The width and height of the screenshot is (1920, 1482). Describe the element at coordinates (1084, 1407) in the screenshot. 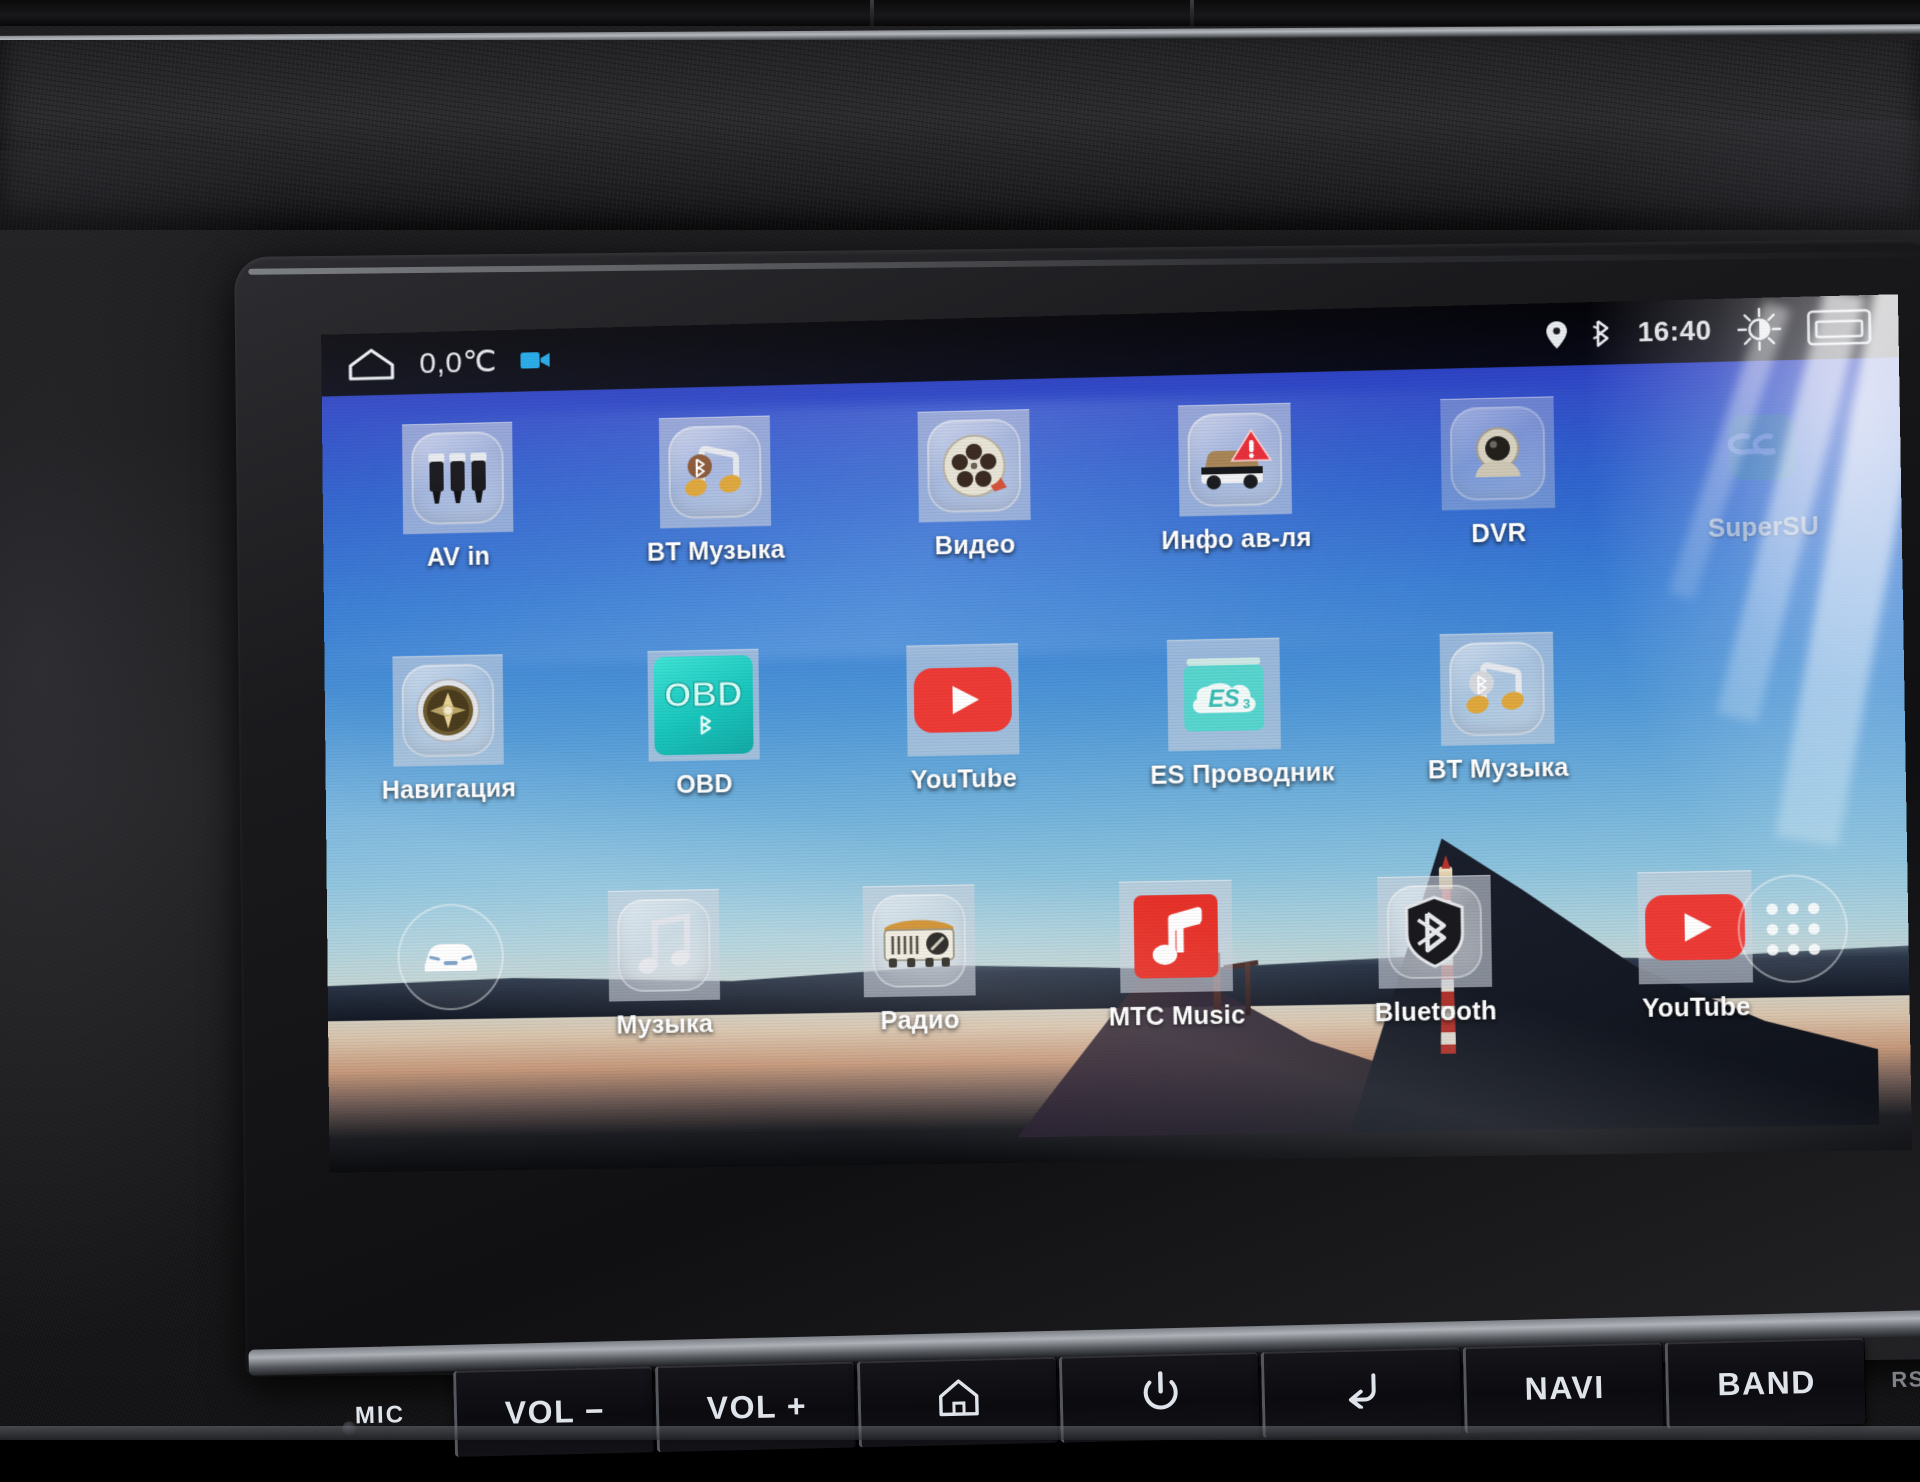

I see `hardware-button-bar: MIC VOL − VOL +` at that location.